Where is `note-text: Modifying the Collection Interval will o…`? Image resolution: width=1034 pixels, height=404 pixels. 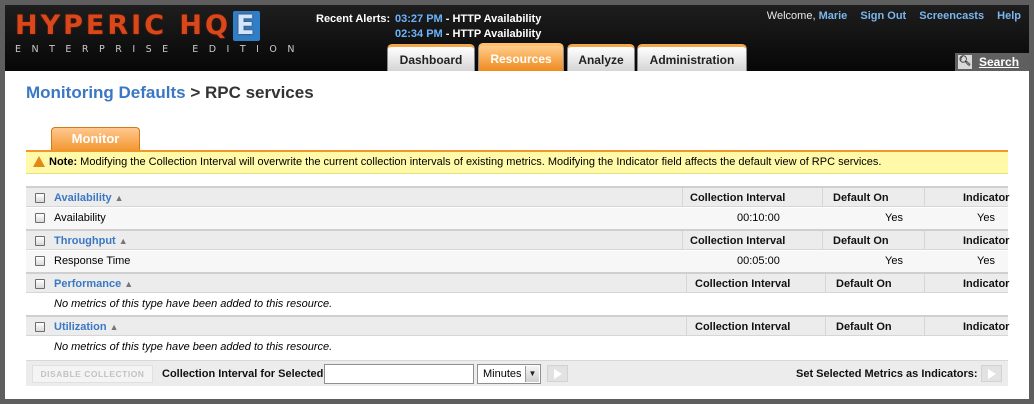
note-text: Modifying the Collection Interval will o… is located at coordinates (479, 162).